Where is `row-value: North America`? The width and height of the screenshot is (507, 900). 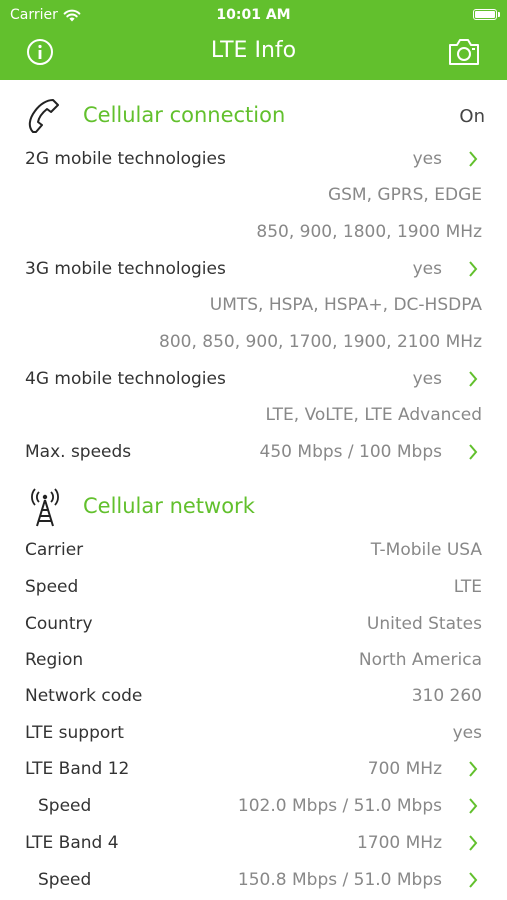 row-value: North America is located at coordinates (420, 660).